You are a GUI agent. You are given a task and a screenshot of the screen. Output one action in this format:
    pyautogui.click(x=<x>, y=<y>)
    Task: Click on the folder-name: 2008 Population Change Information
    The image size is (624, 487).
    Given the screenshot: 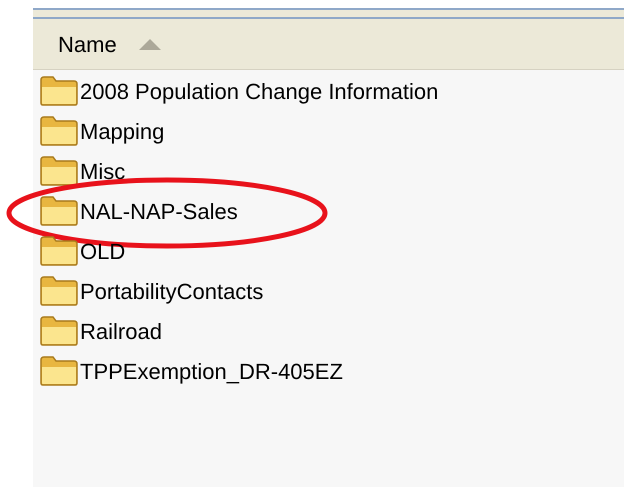 What is the action you would take?
    pyautogui.click(x=259, y=91)
    